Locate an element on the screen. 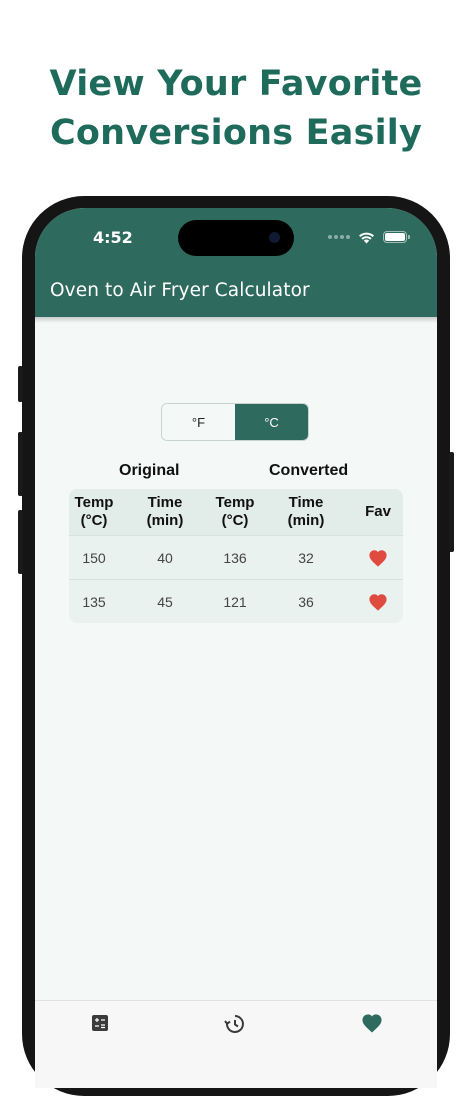 The image size is (472, 1096). phone-action-button is located at coordinates (20, 384).